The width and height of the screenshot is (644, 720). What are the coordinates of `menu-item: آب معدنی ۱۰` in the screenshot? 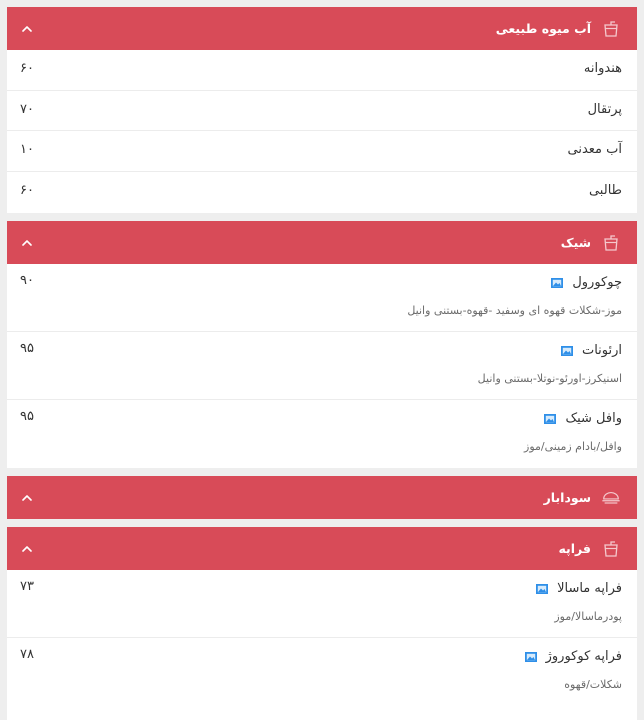 It's located at (322, 151).